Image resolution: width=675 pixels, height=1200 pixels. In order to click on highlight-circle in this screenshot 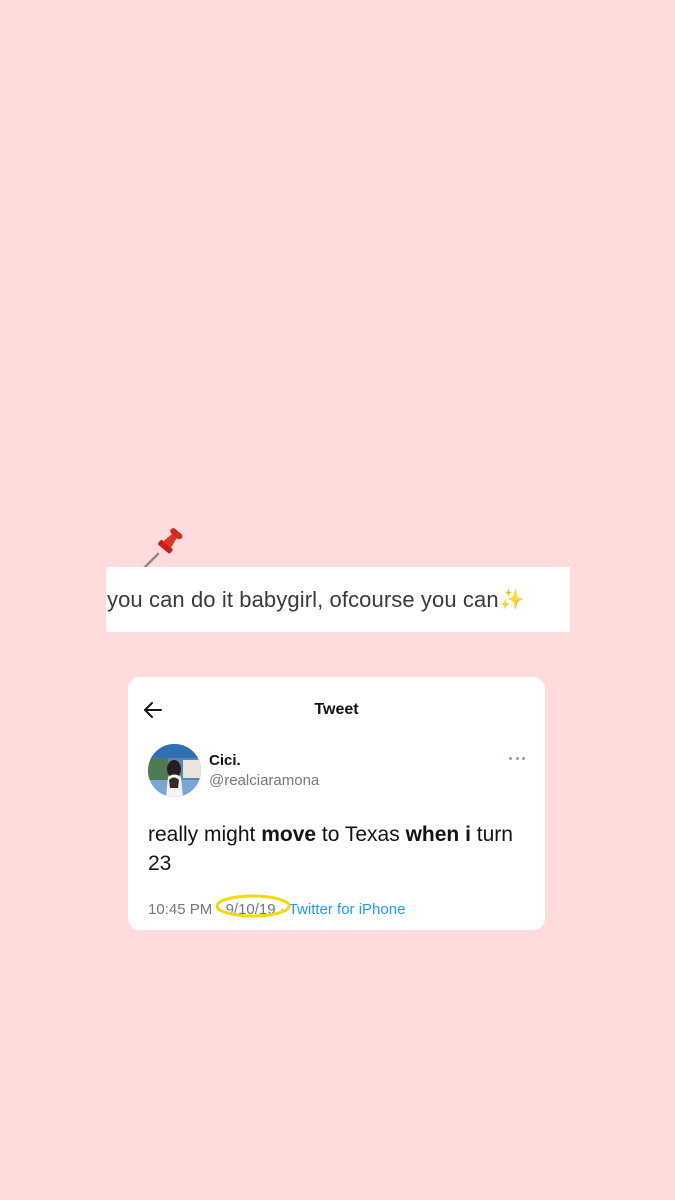, I will do `click(253, 906)`.